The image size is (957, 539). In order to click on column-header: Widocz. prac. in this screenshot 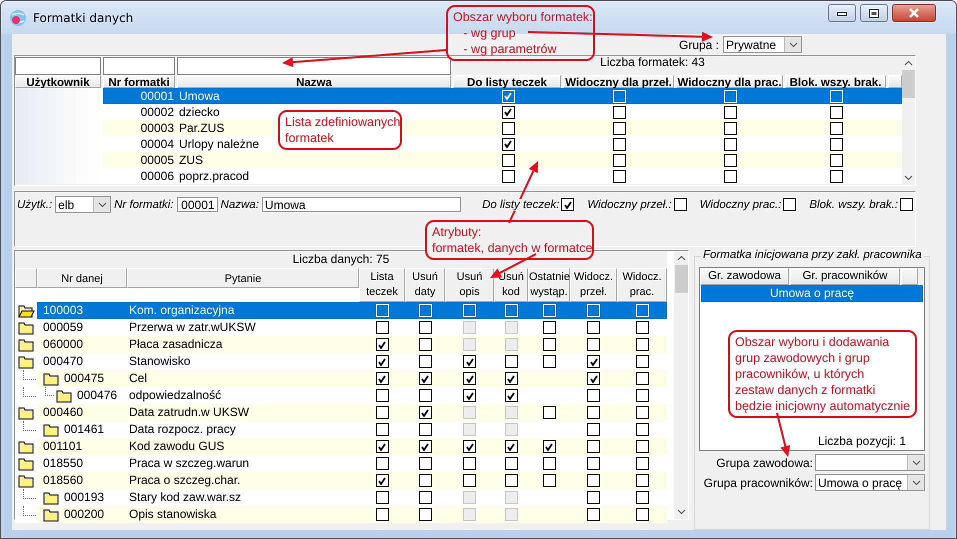, I will do `click(642, 285)`.